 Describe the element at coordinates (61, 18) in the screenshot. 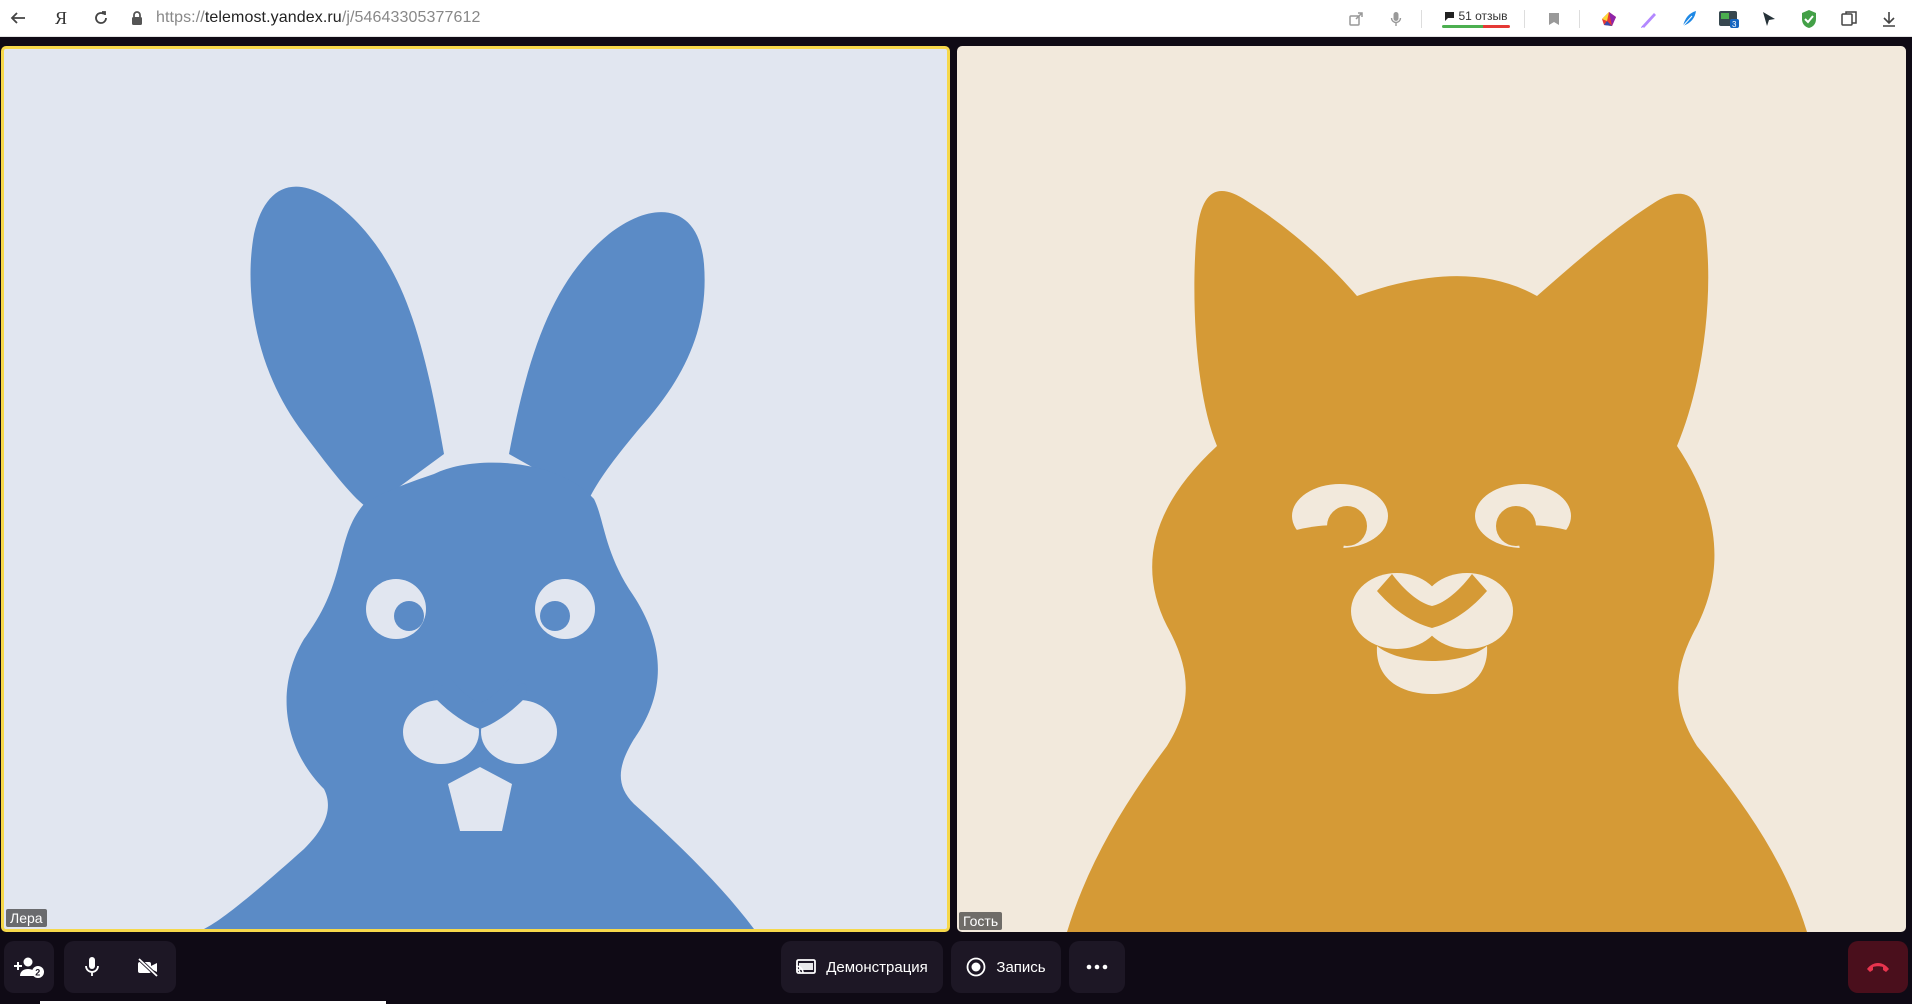

I see `yandex-logo-icon: Я` at that location.